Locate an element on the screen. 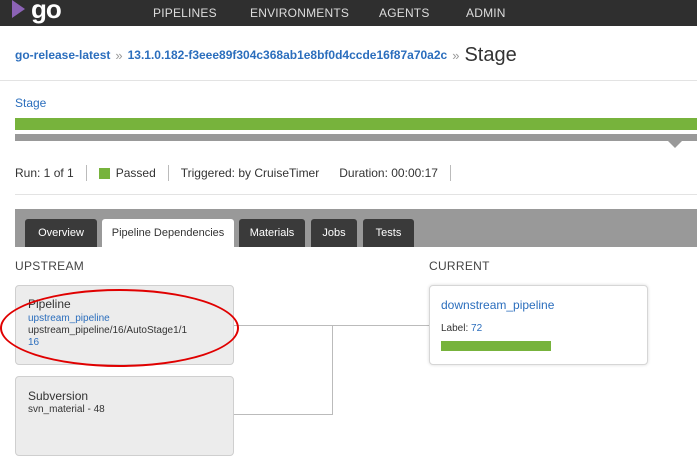  stage-status-bar is located at coordinates (356, 124).